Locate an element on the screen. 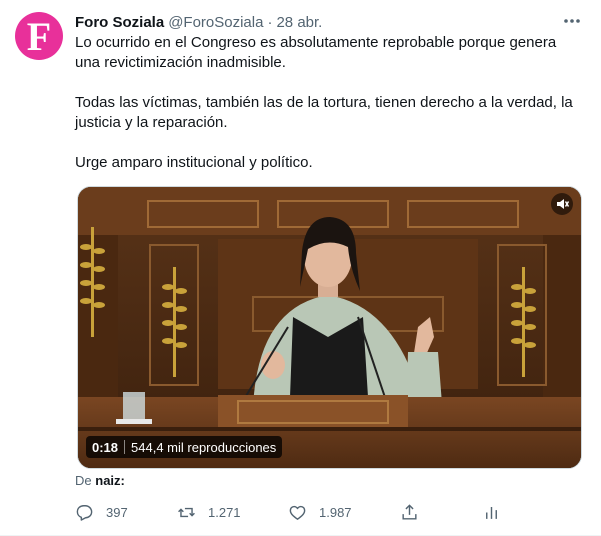  share-button is located at coordinates (409, 512).